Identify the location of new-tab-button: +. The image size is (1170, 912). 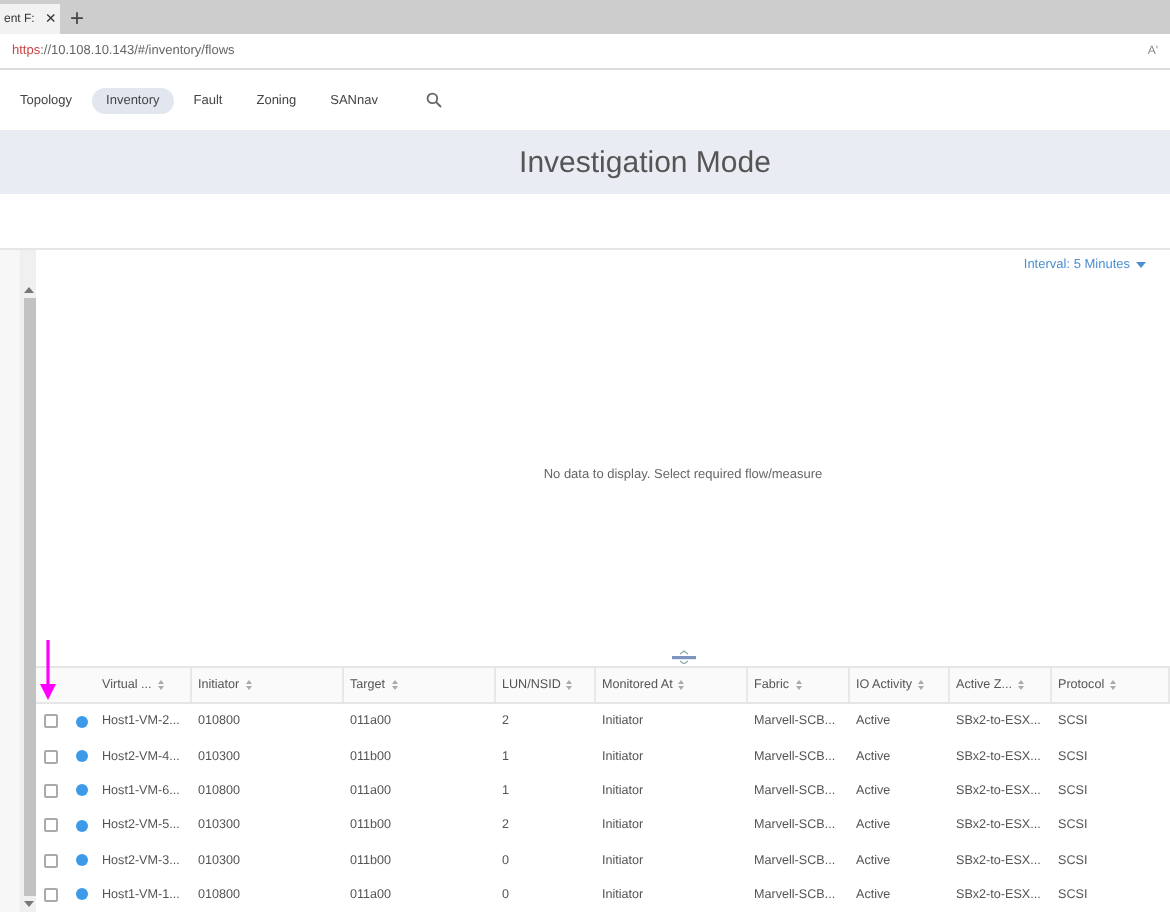
(77, 19).